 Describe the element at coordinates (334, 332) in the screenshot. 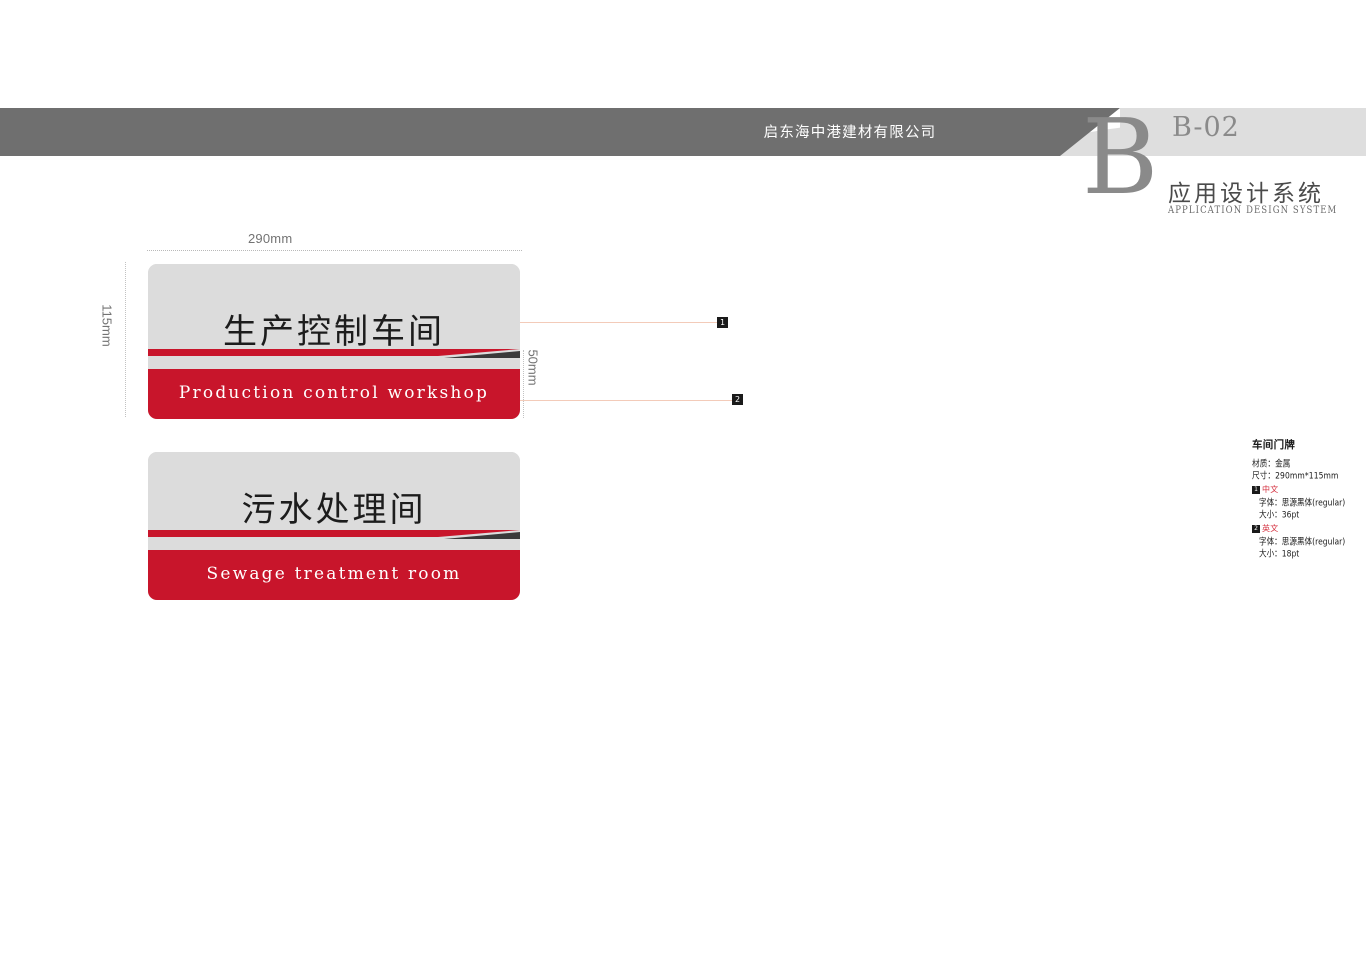

I see `plate-title-cn: 生产控制车间` at that location.